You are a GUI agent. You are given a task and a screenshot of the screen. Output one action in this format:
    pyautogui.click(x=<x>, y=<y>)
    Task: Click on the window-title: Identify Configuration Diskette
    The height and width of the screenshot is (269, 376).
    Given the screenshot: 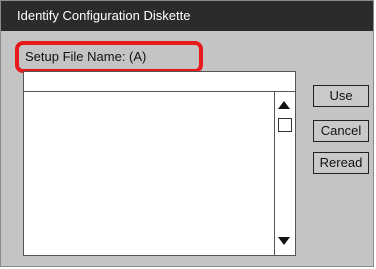 What is the action you would take?
    pyautogui.click(x=187, y=16)
    